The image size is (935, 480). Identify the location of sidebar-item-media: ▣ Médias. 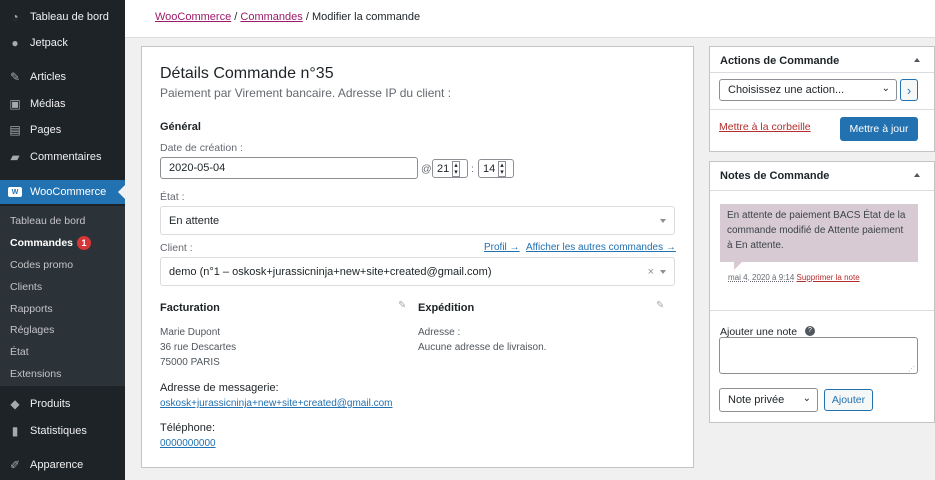
(62, 104).